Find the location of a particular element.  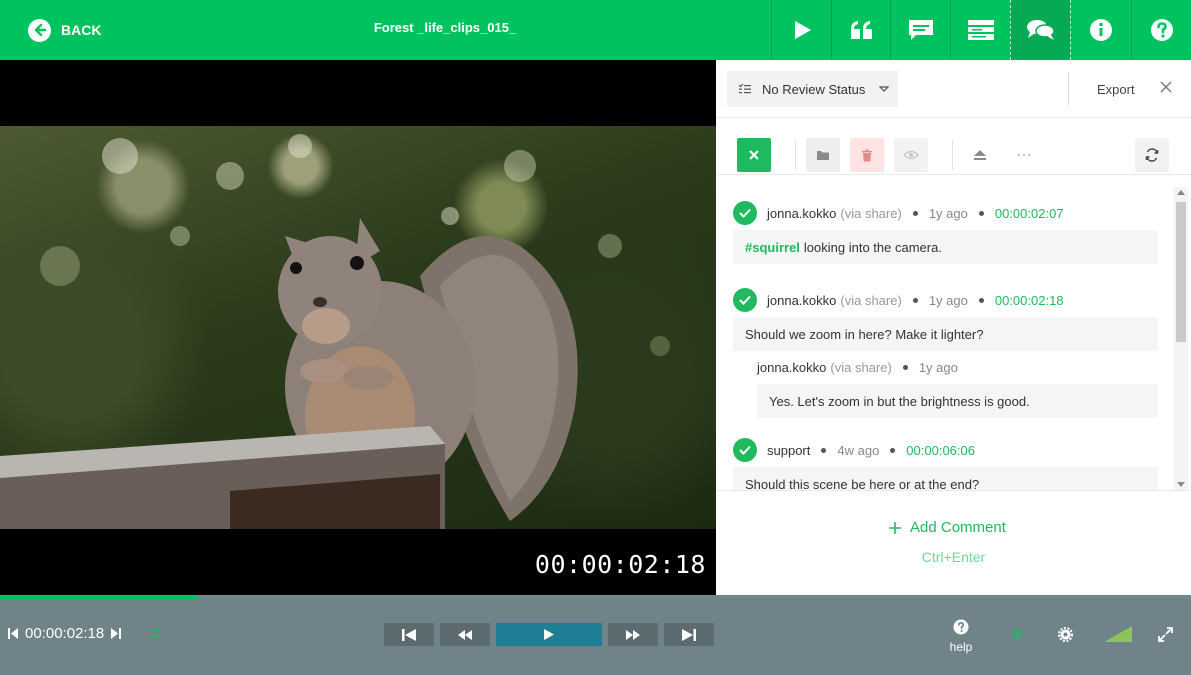

comment-scrollbar is located at coordinates (1181, 338).